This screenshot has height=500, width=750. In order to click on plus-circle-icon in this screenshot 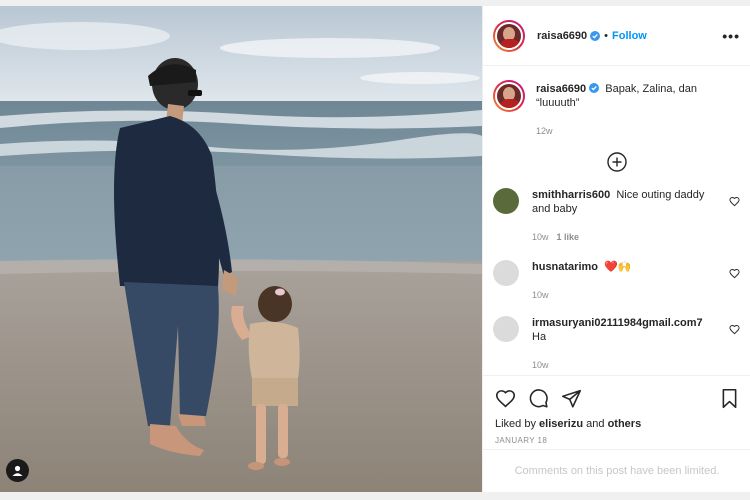, I will do `click(616, 162)`.